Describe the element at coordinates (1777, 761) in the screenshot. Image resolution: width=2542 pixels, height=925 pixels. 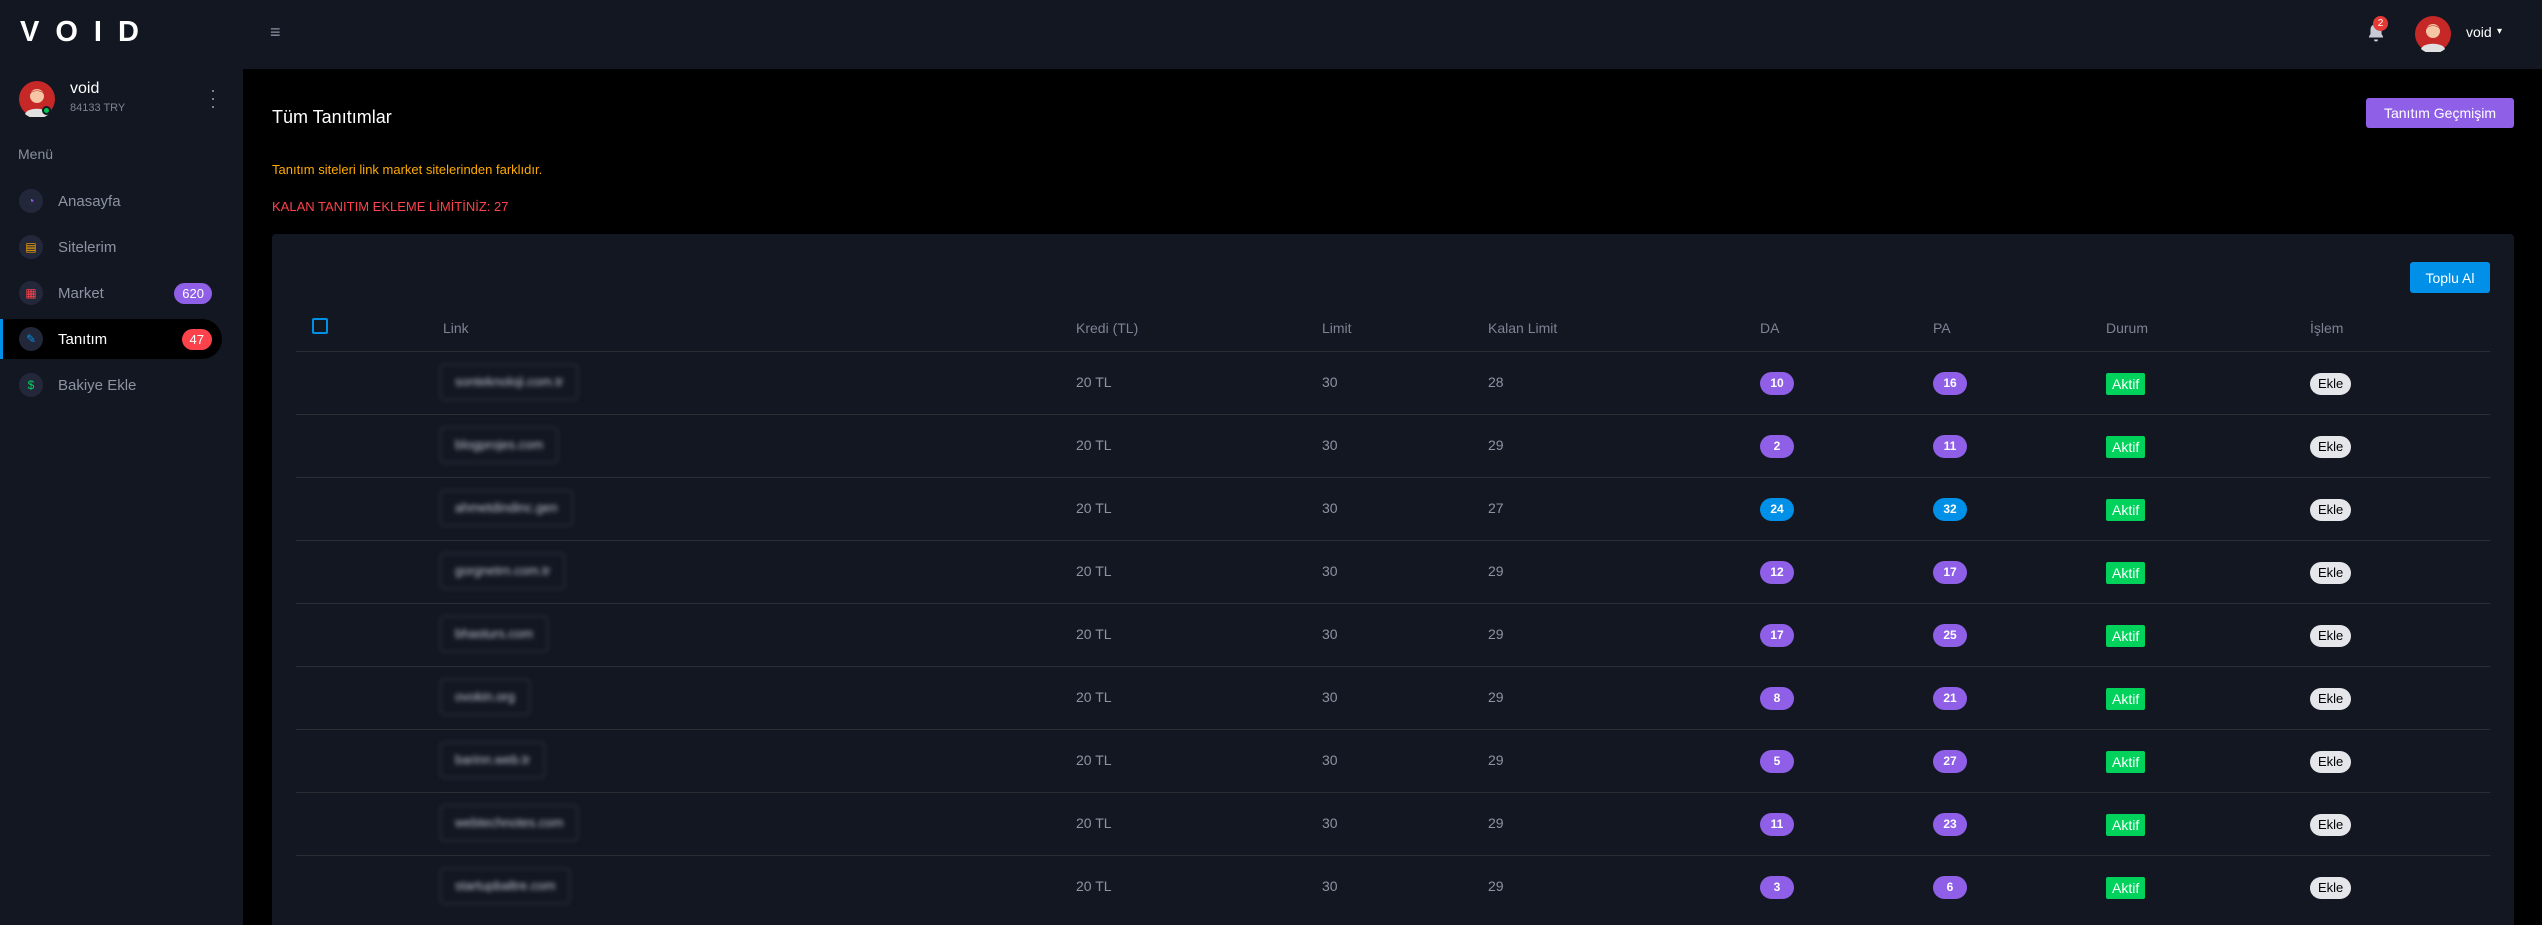
I see `da-badge: 5` at that location.